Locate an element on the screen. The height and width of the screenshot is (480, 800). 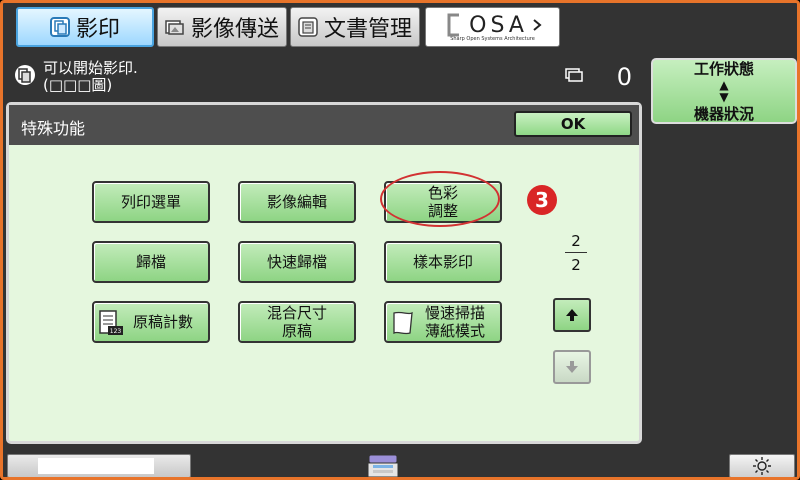
svg-text: 123 is located at coordinates (116, 331).